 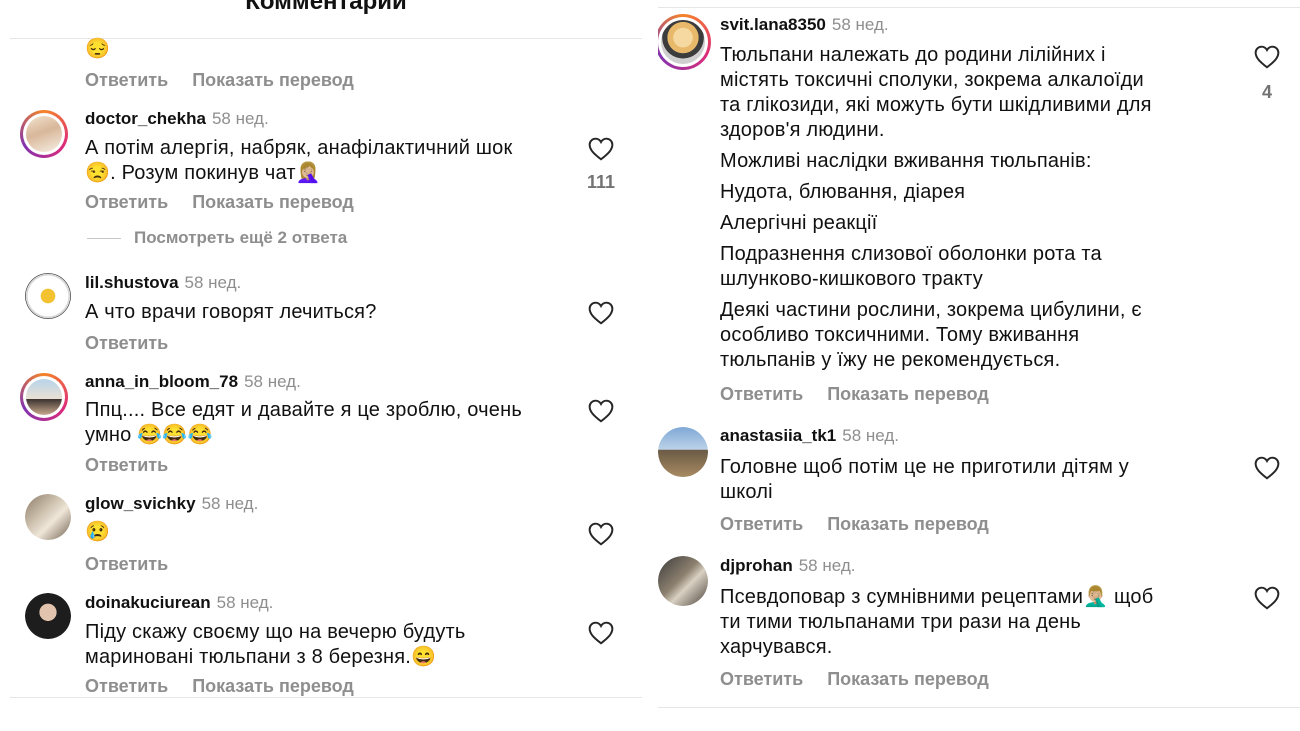 What do you see at coordinates (1266, 92) in the screenshot?
I see `like-count: 4` at bounding box center [1266, 92].